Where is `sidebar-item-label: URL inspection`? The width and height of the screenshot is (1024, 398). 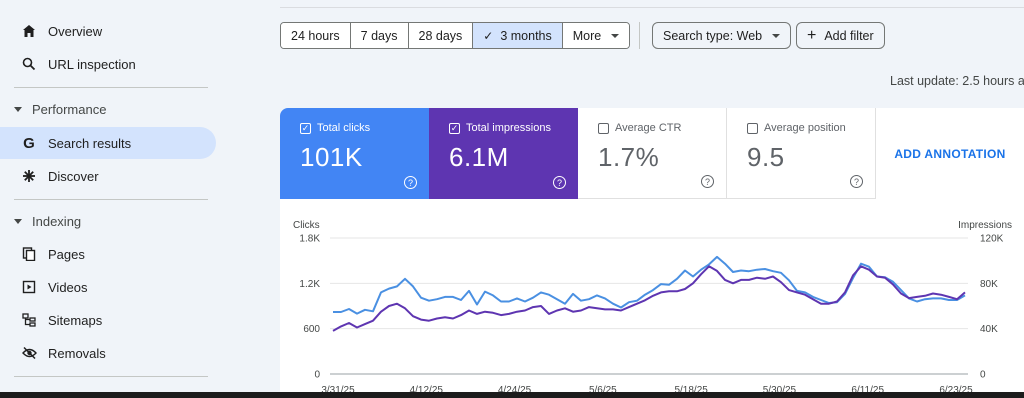
sidebar-item-label: URL inspection is located at coordinates (92, 64).